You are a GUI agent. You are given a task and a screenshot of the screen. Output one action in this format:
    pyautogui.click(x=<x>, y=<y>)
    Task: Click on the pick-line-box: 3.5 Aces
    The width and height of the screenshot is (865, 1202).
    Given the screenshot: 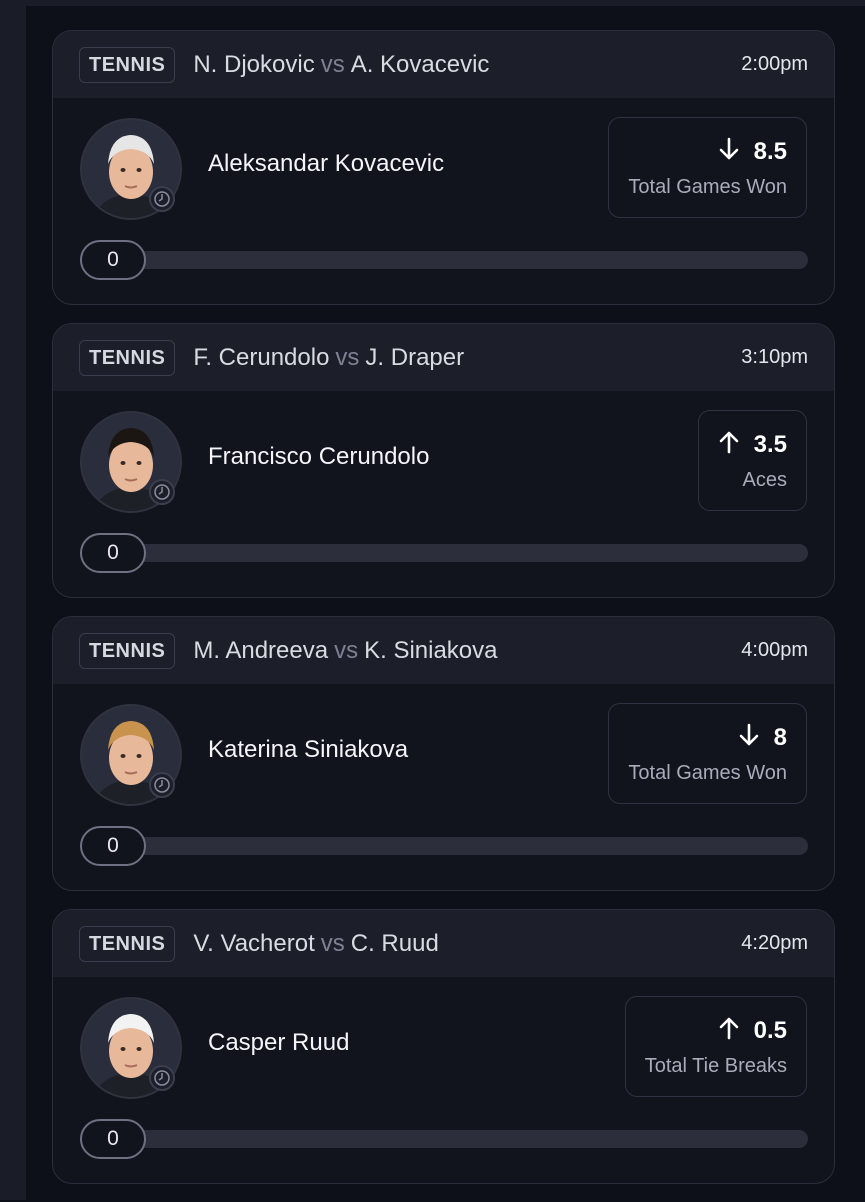 What is the action you would take?
    pyautogui.click(x=752, y=460)
    